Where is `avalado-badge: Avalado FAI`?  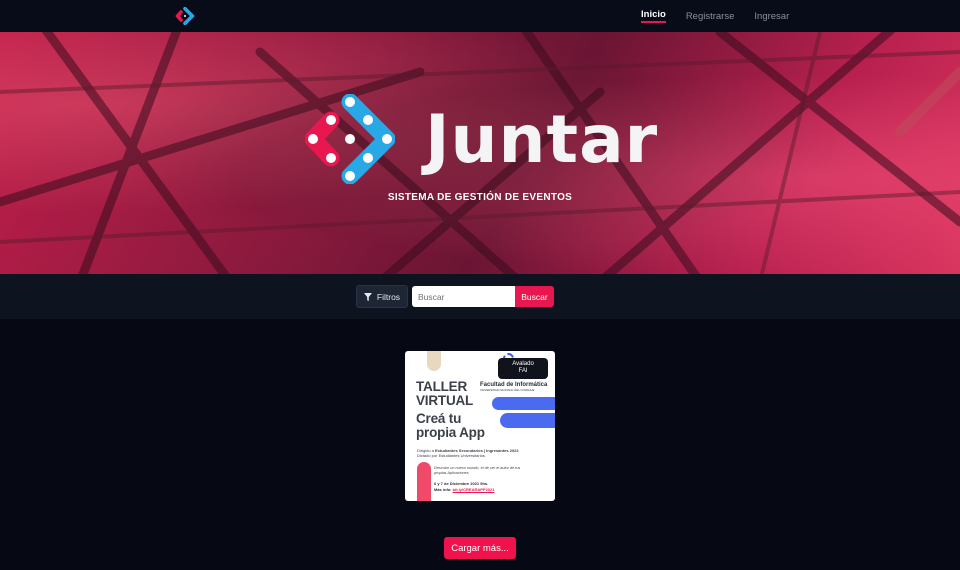
avalado-badge: Avalado FAI is located at coordinates (523, 368).